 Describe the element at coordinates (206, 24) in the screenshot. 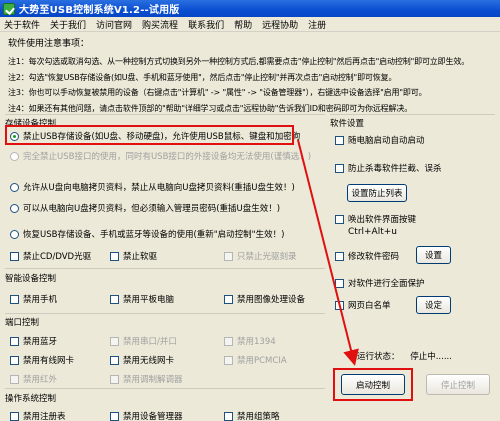

I see `menu-contact: 联系我们` at that location.